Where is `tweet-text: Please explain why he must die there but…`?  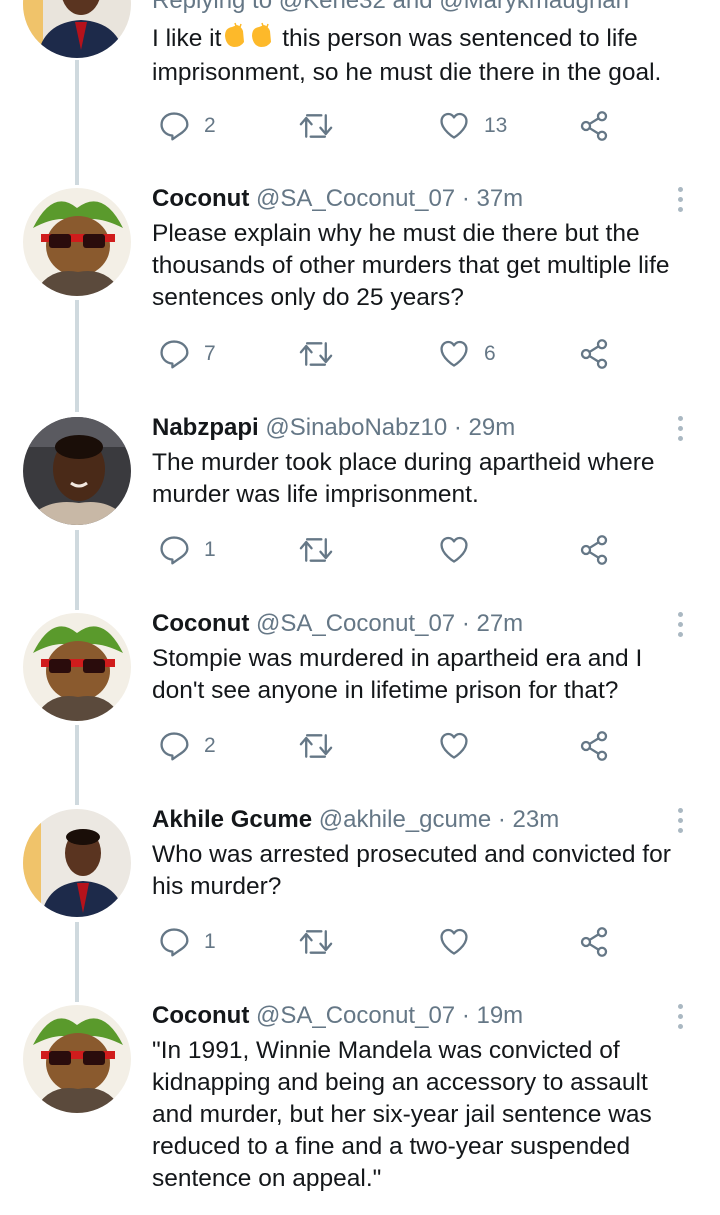
tweet-text: Please explain why he must die there but… is located at coordinates (411, 265).